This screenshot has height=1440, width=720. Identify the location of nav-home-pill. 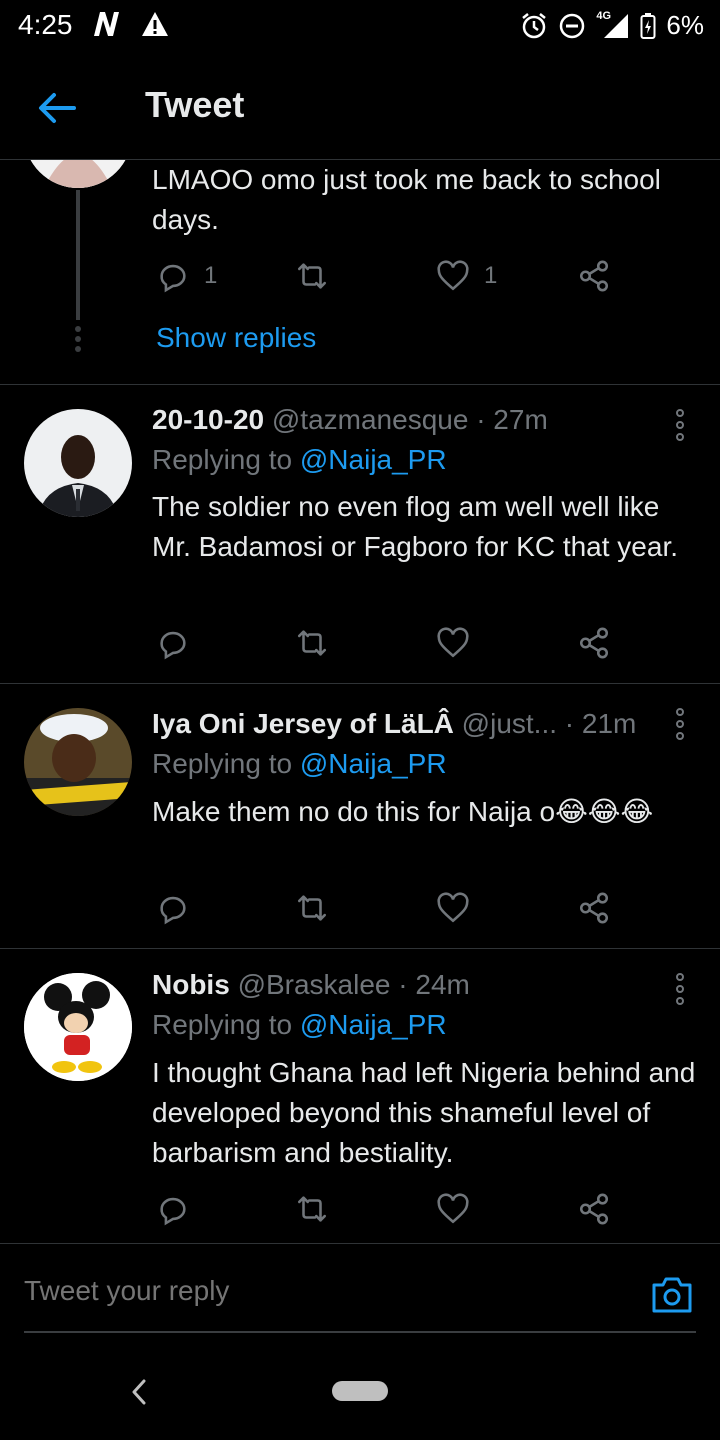
(360, 1391).